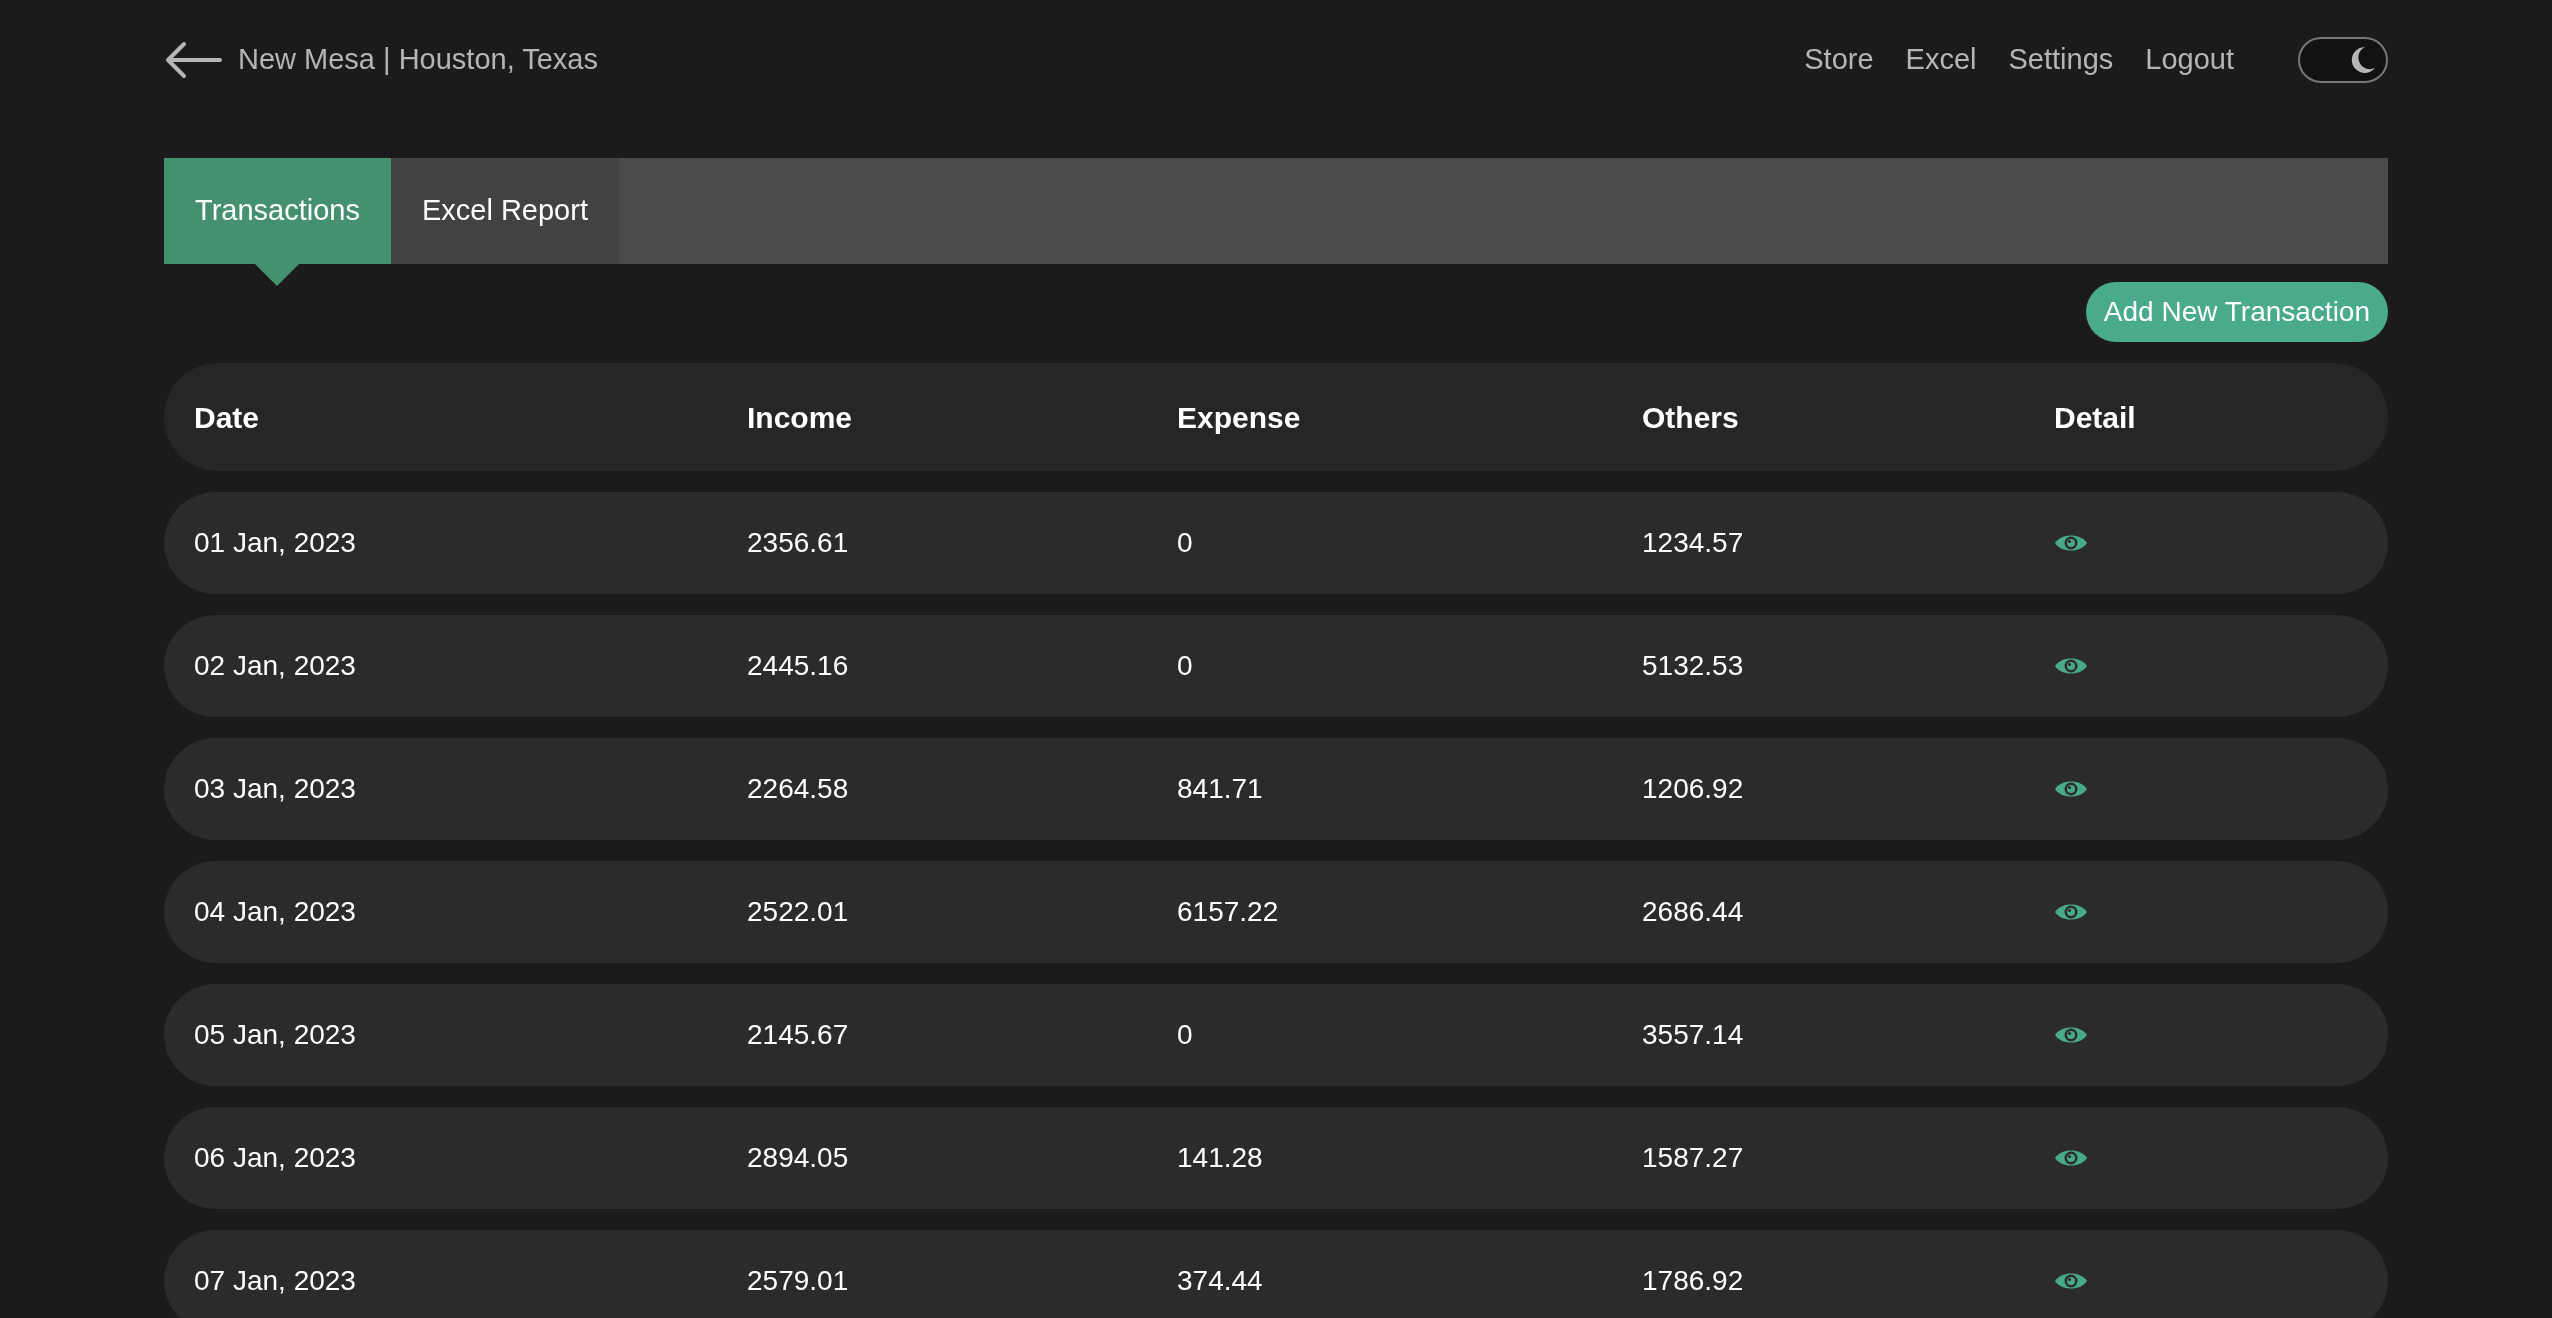 The image size is (2552, 1318). Describe the element at coordinates (2061, 60) in the screenshot. I see `nav-link: Settings` at that location.